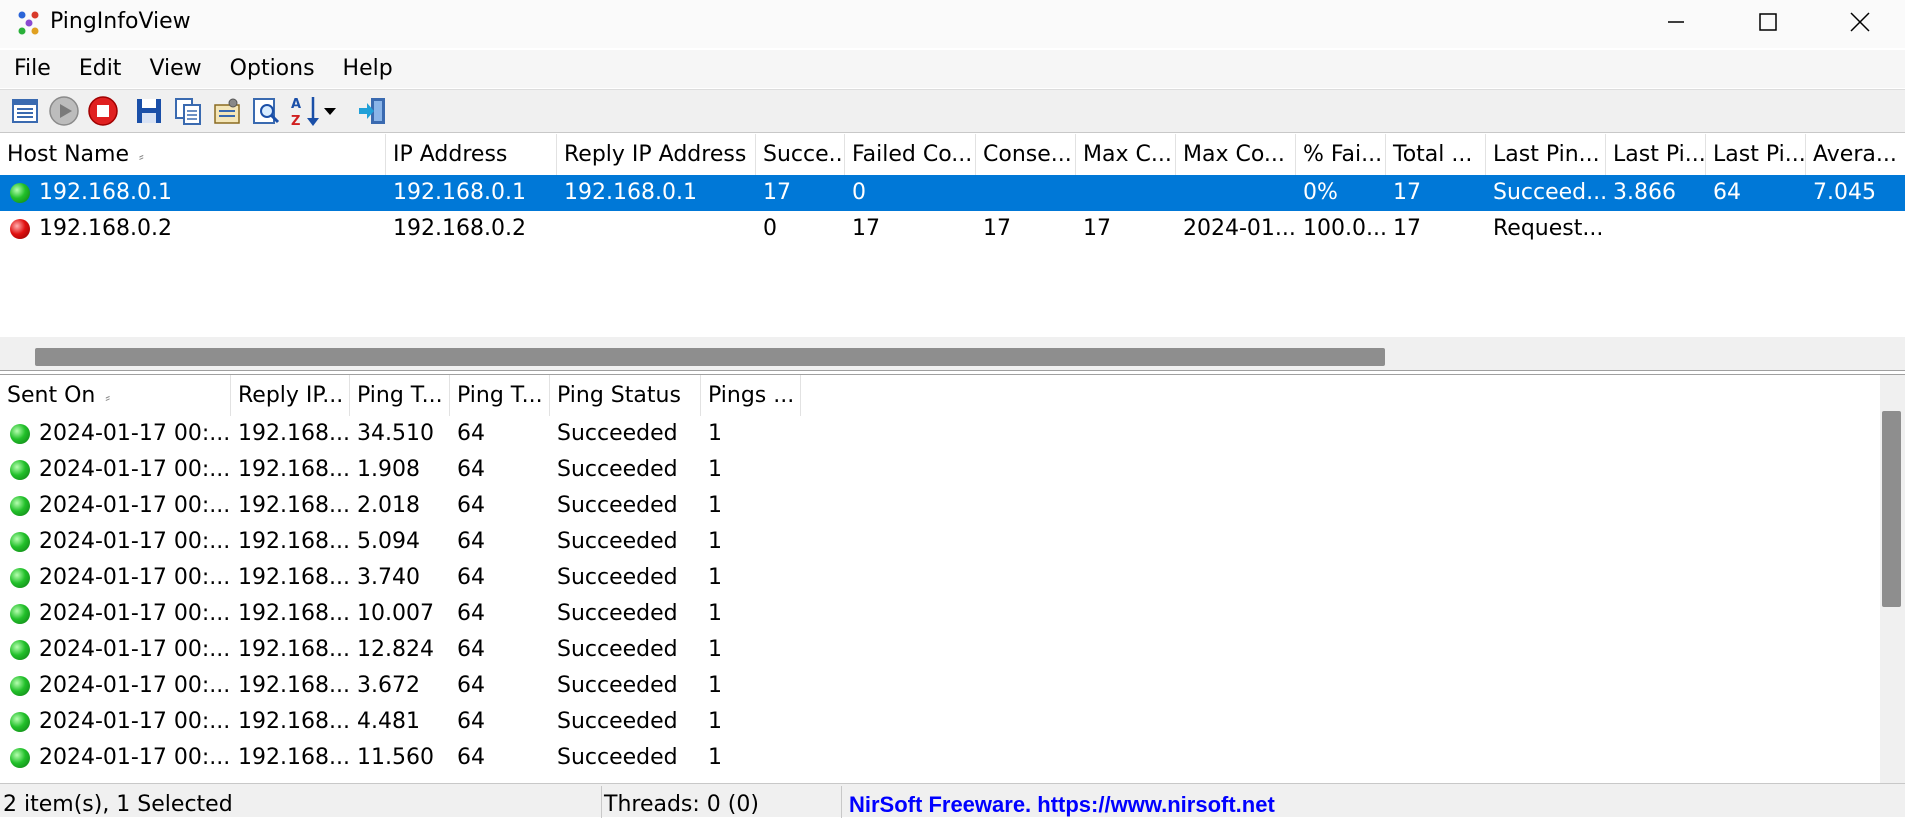 Image resolution: width=1905 pixels, height=826 pixels. What do you see at coordinates (188, 111) in the screenshot?
I see `copy-button` at bounding box center [188, 111].